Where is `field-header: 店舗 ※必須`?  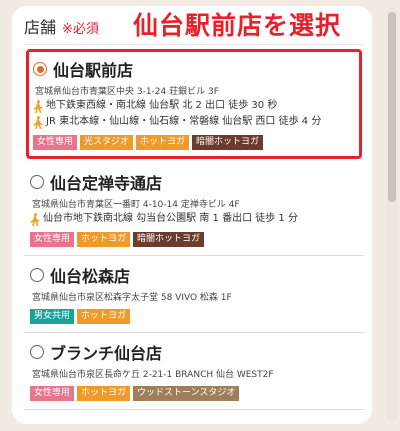 field-header: 店舗 ※必須 is located at coordinates (61, 27).